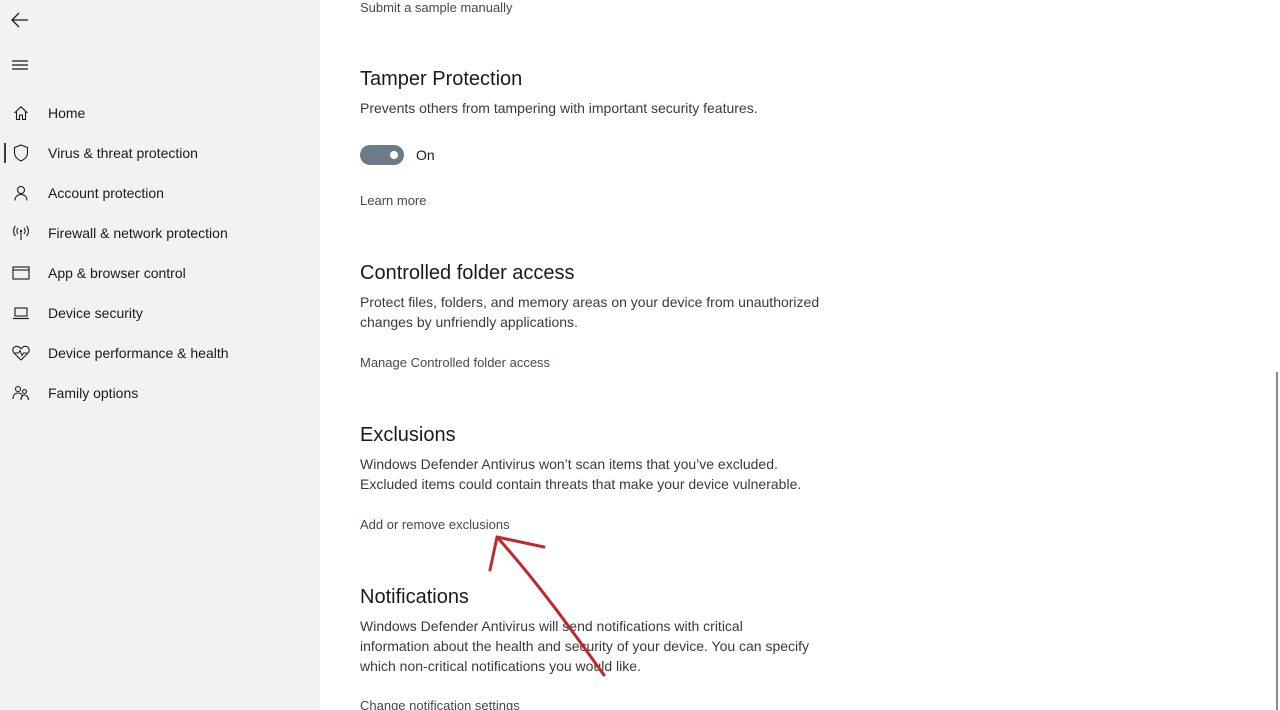  I want to click on family-icon, so click(21, 393).